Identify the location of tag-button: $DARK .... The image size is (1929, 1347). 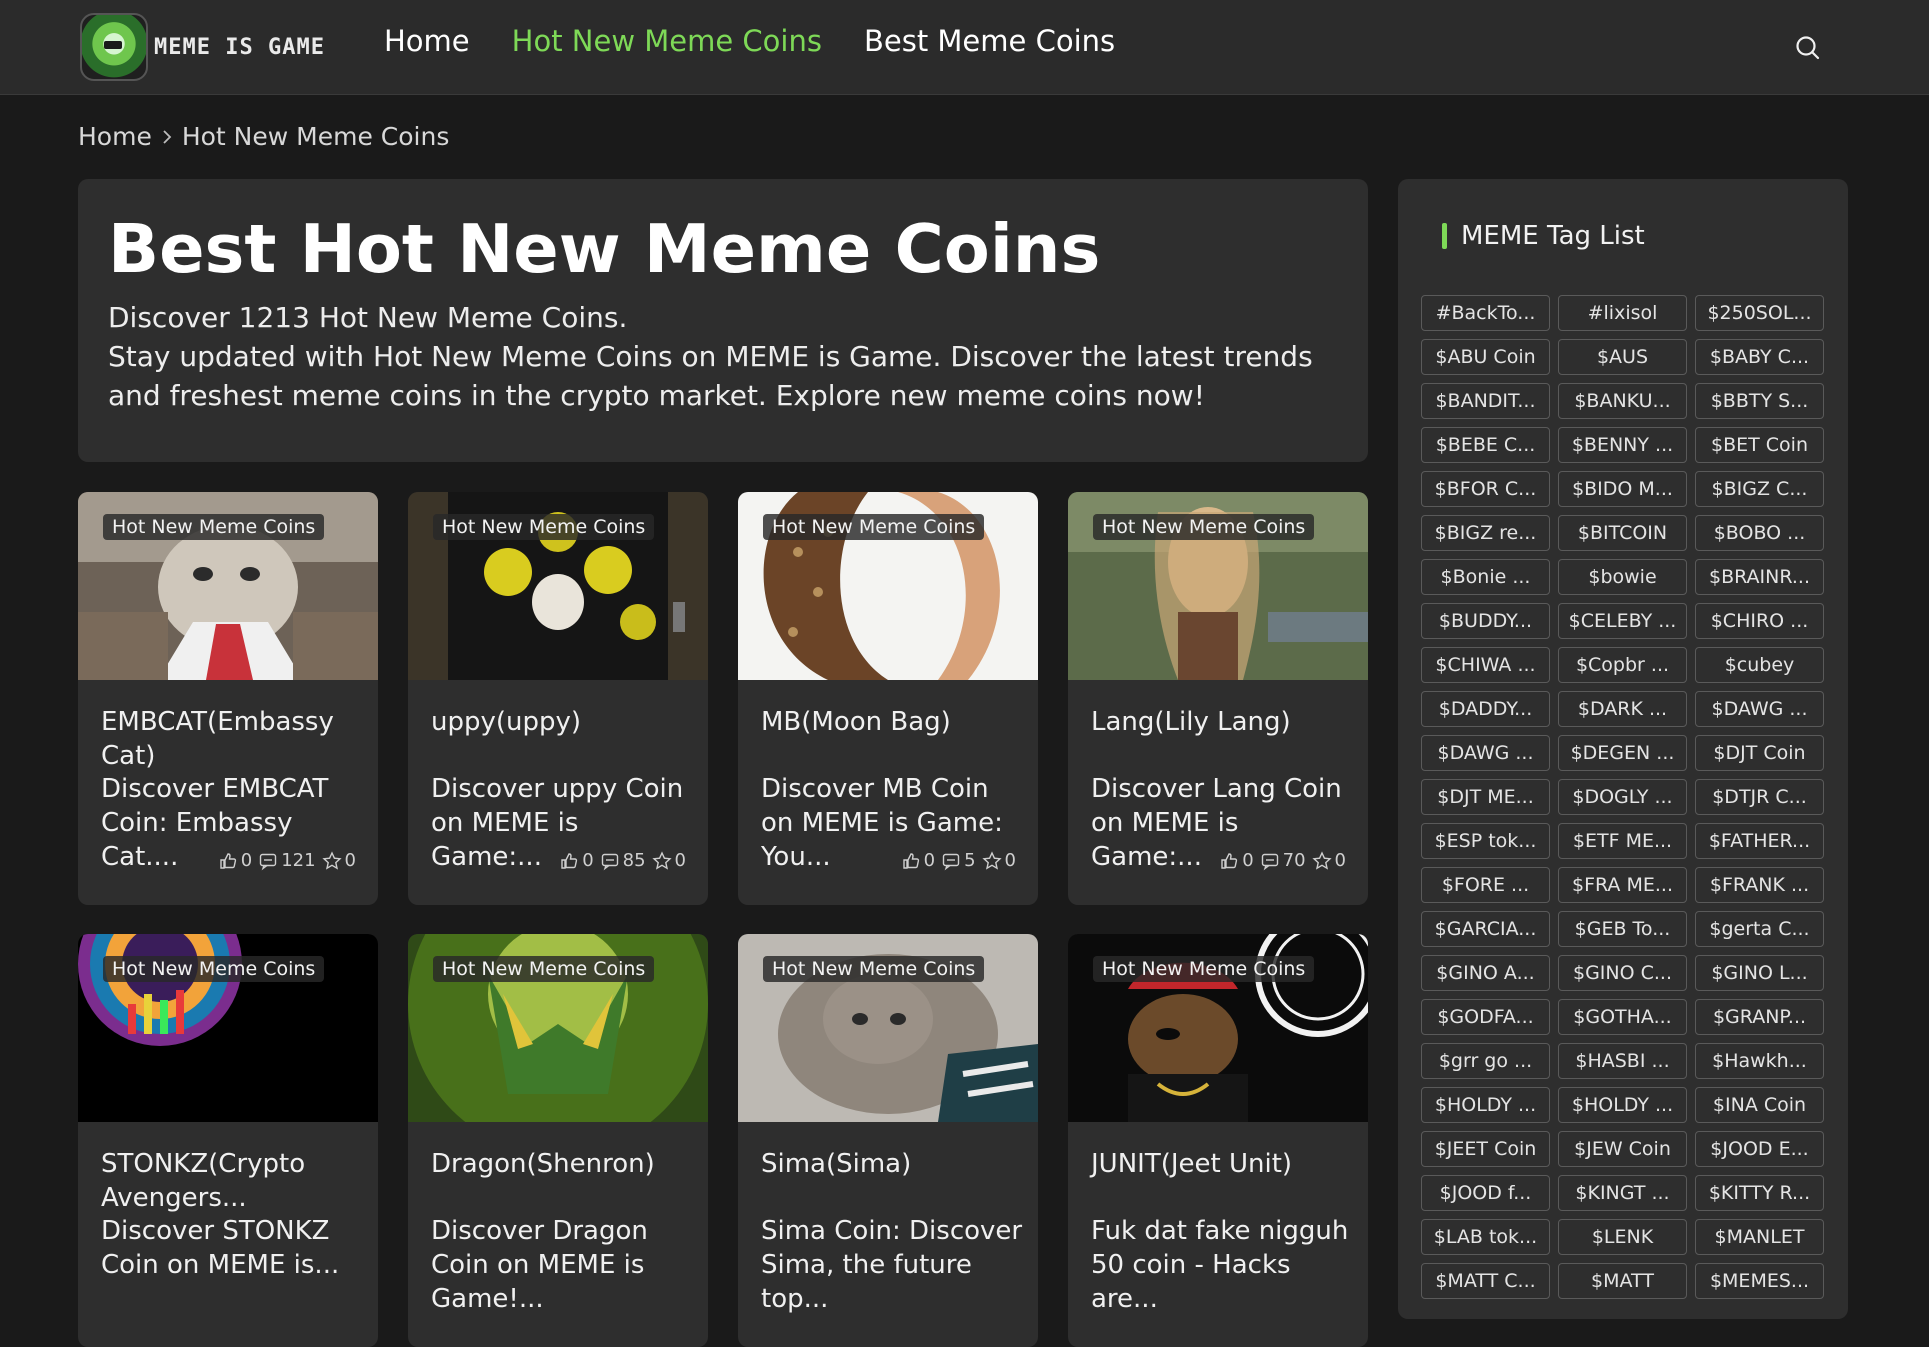
(1622, 709).